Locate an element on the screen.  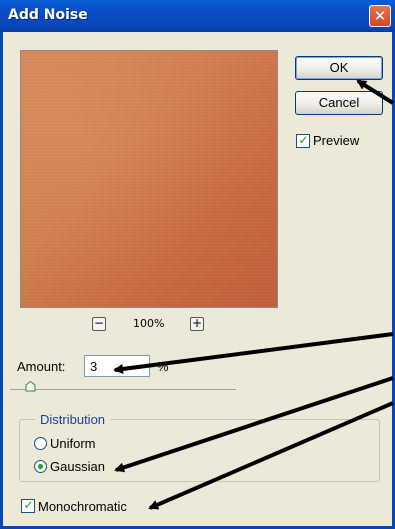
radio-gaussian is located at coordinates (40, 466).